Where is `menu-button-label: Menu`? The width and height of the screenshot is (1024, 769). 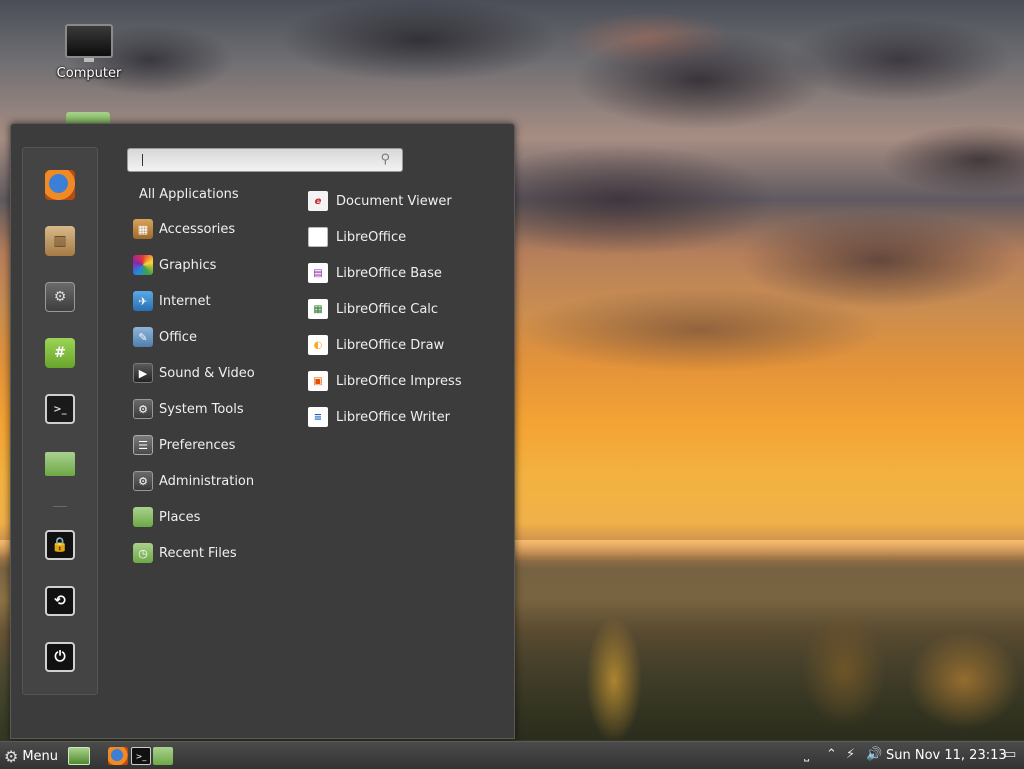 menu-button-label: Menu is located at coordinates (40, 756).